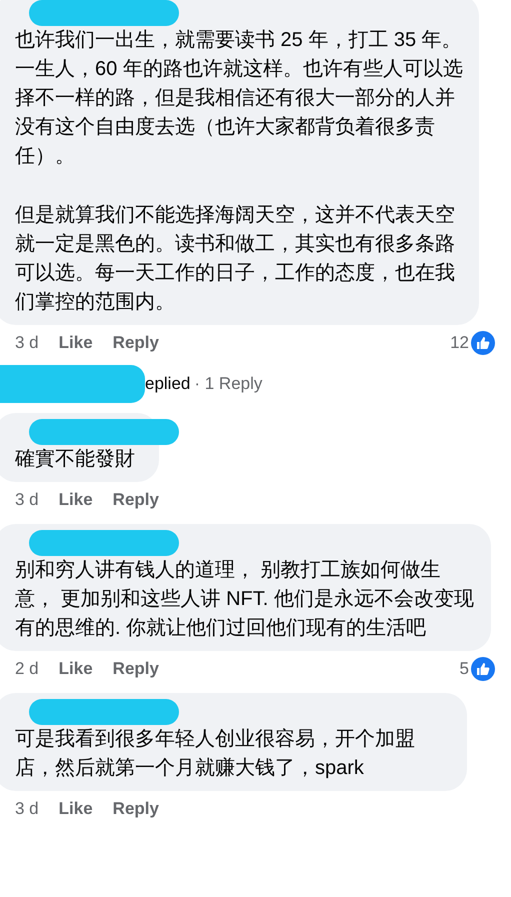  What do you see at coordinates (27, 669) in the screenshot?
I see `comment-time: 2 d` at bounding box center [27, 669].